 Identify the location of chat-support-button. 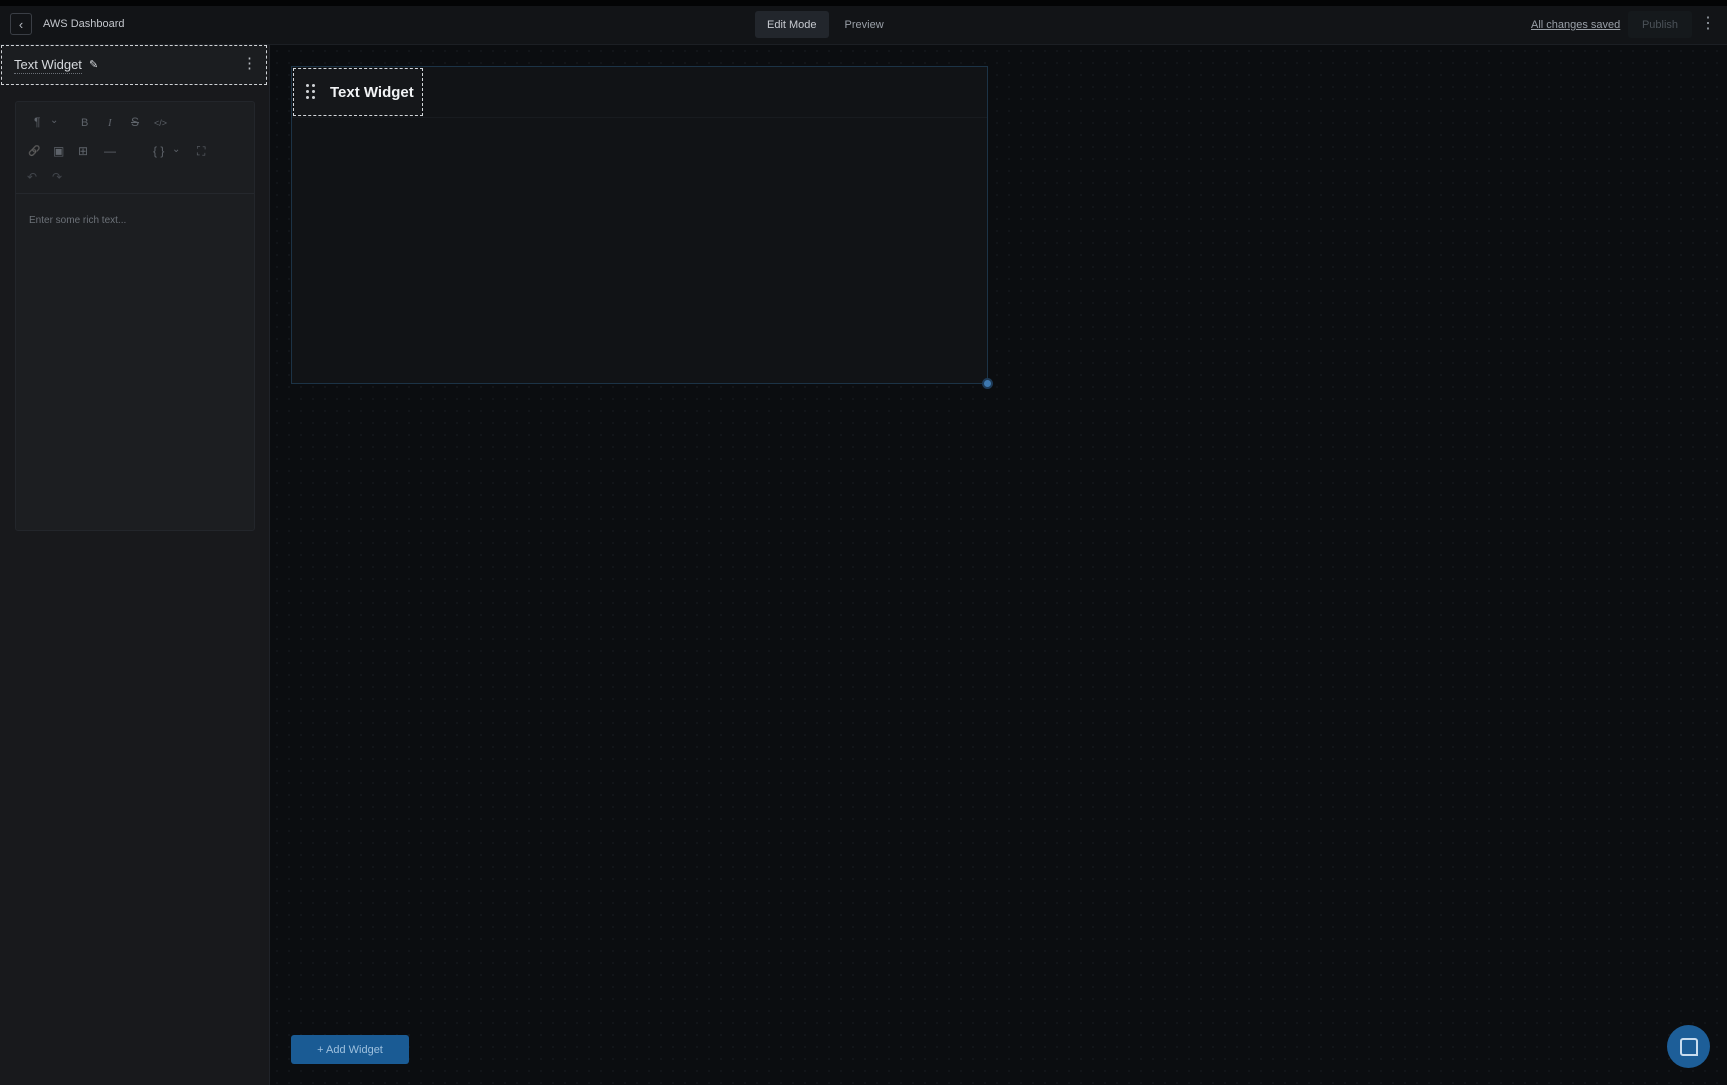
(1688, 1046).